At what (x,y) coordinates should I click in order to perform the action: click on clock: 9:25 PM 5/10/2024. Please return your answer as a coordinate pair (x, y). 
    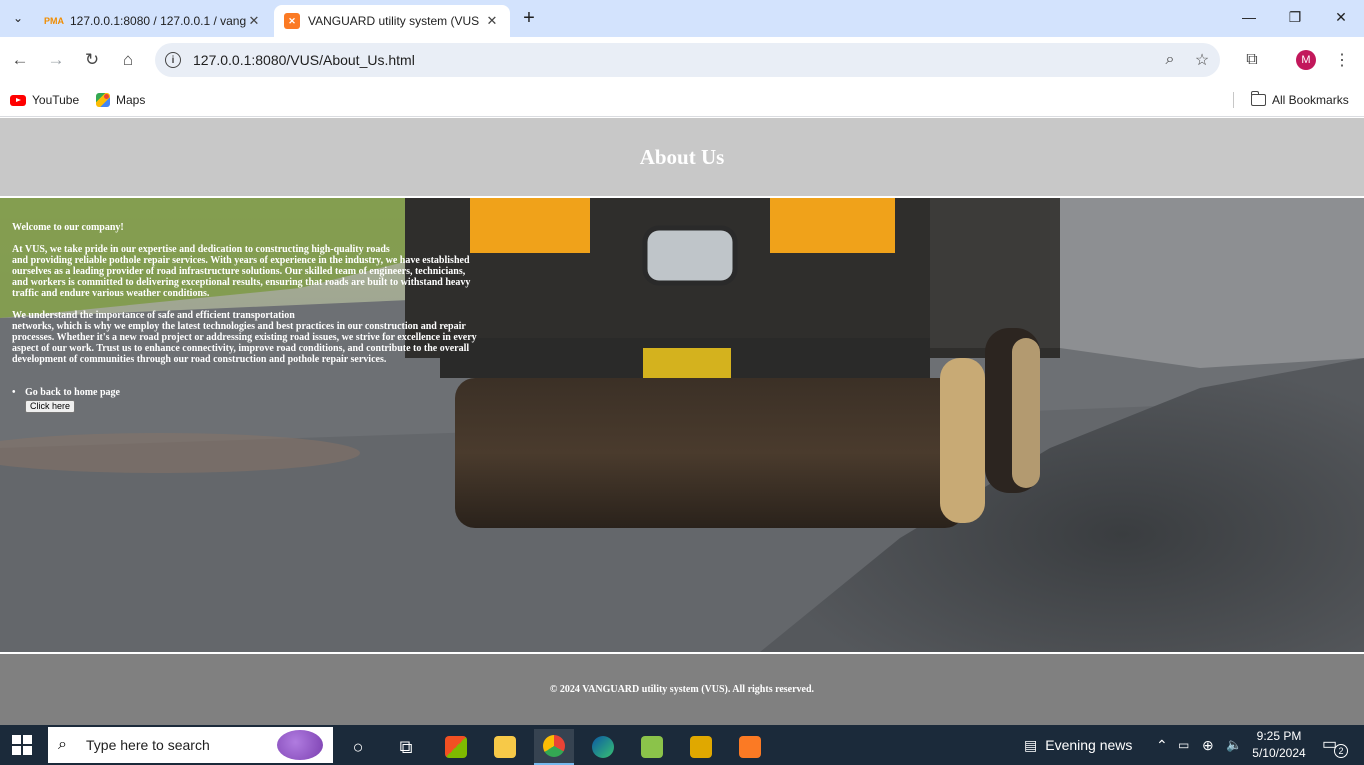
    Looking at the image, I should click on (1279, 745).